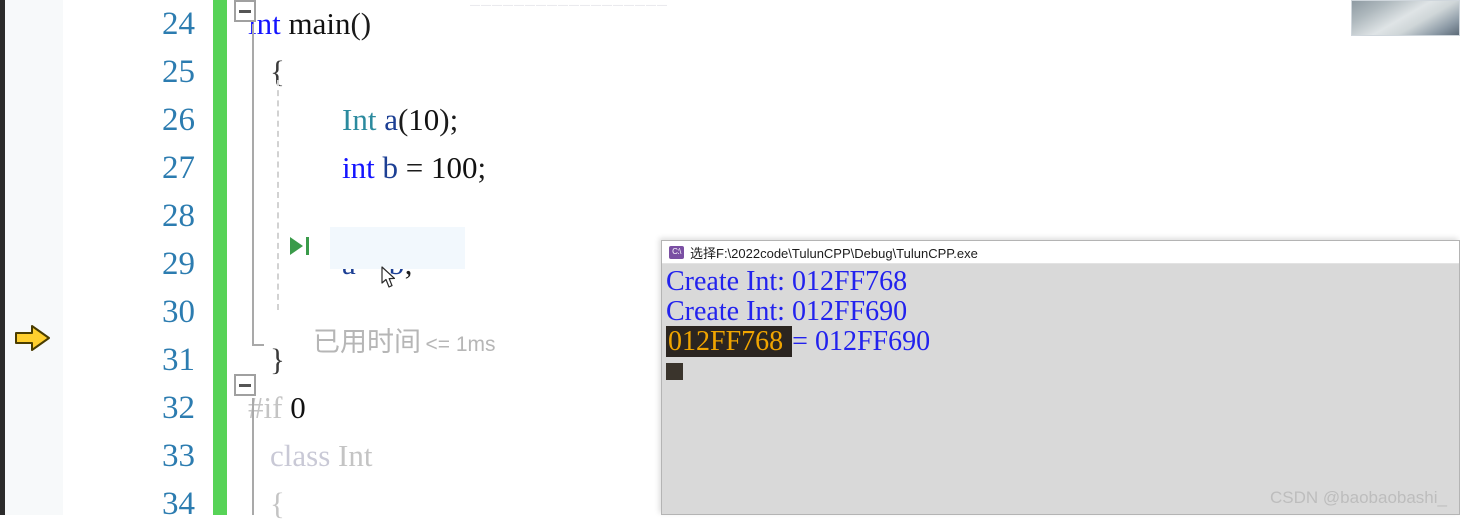  I want to click on code-token: int, so click(358, 167).